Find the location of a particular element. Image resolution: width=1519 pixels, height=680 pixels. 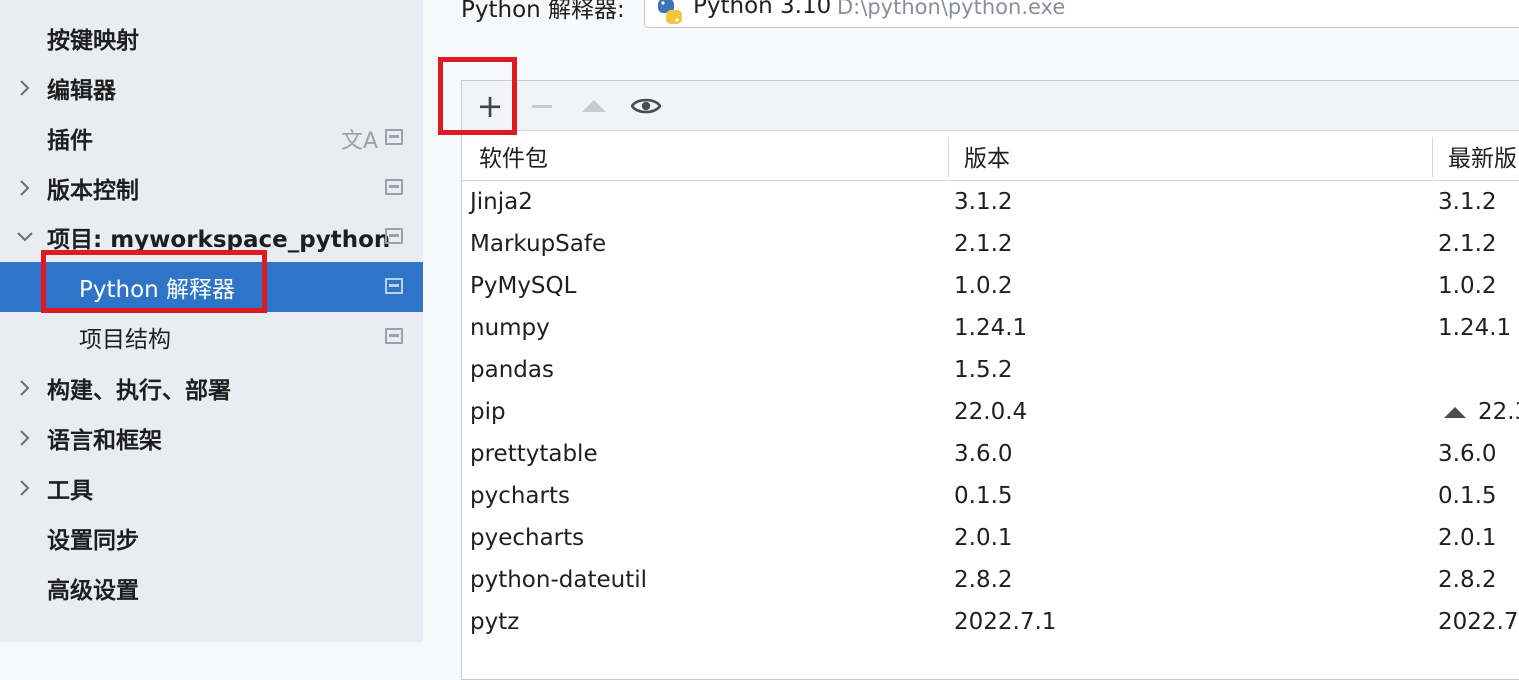

package-version: 2.8.2 is located at coordinates (983, 580).